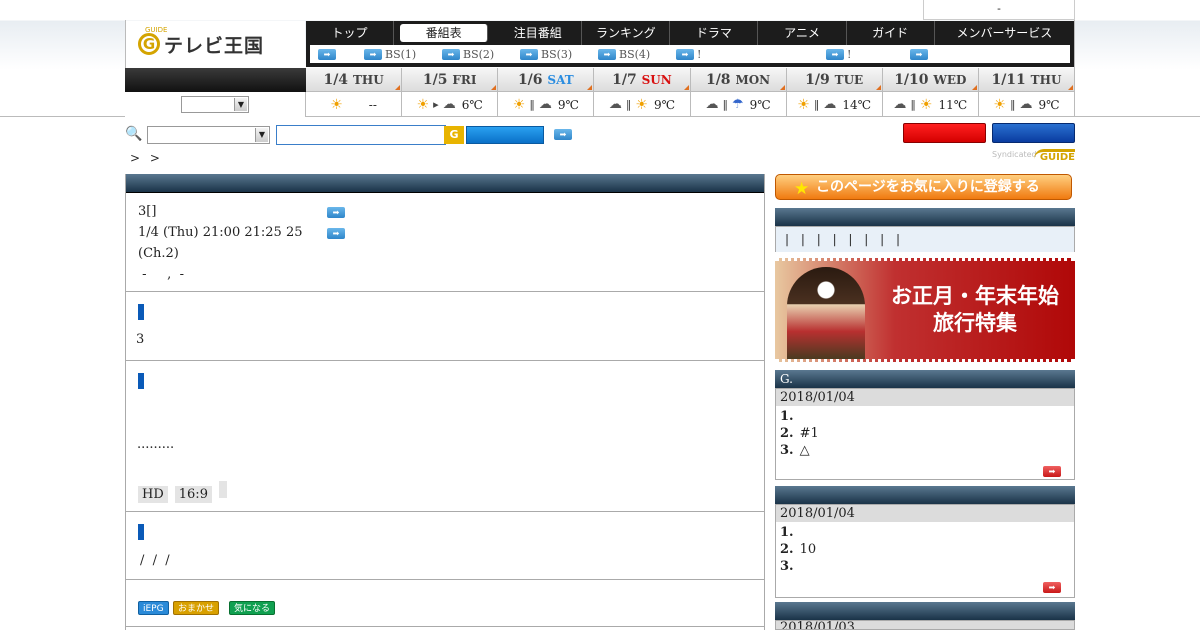  Describe the element at coordinates (923, 187) in the screenshot. I see `add-favorite-button: ★ このページをお気に入りに登録する` at that location.